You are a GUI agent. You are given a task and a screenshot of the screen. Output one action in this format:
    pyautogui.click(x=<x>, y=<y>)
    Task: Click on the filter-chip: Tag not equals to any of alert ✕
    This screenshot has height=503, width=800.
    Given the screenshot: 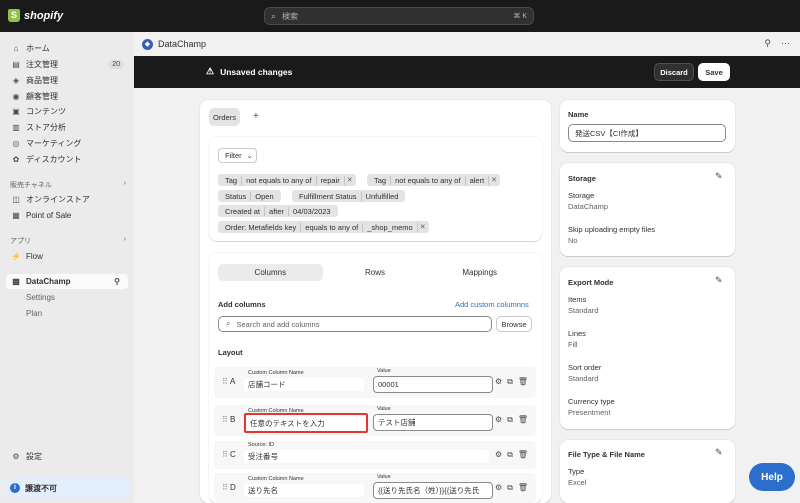 What is the action you would take?
    pyautogui.click(x=434, y=180)
    